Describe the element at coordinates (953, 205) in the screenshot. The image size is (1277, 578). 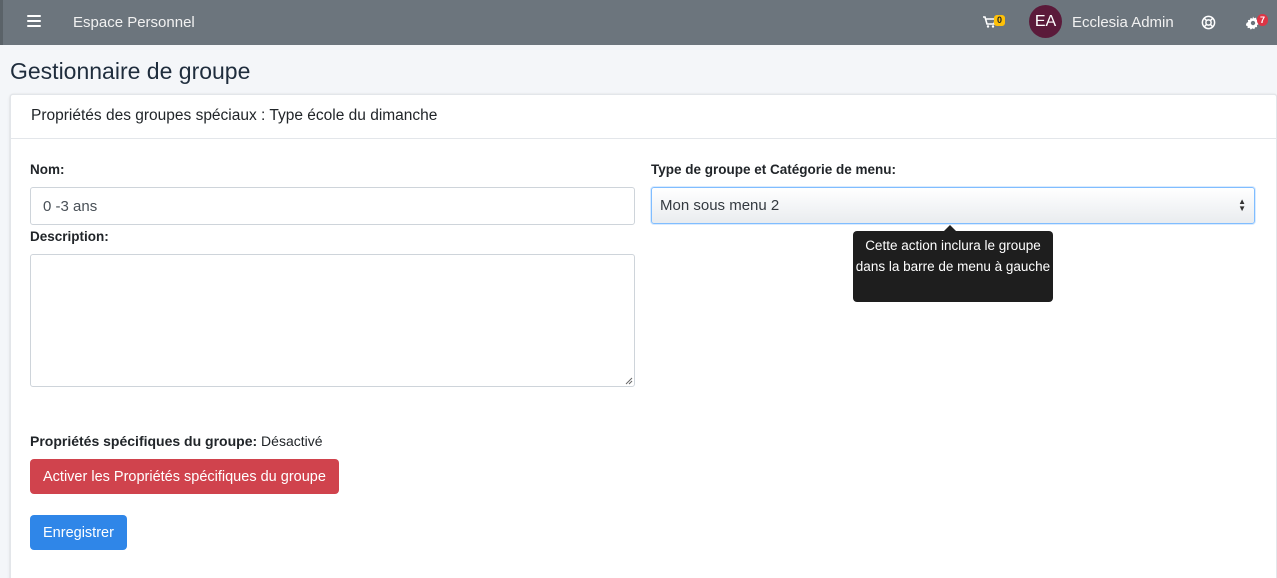
I see `group-type-select: Mon sous menu 2 ▲ ▼` at that location.